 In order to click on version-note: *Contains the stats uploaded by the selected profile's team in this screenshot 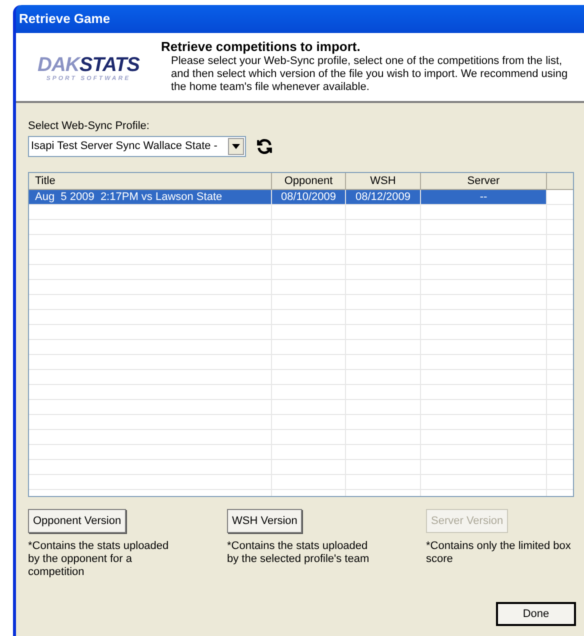, I will do `click(298, 553)`.